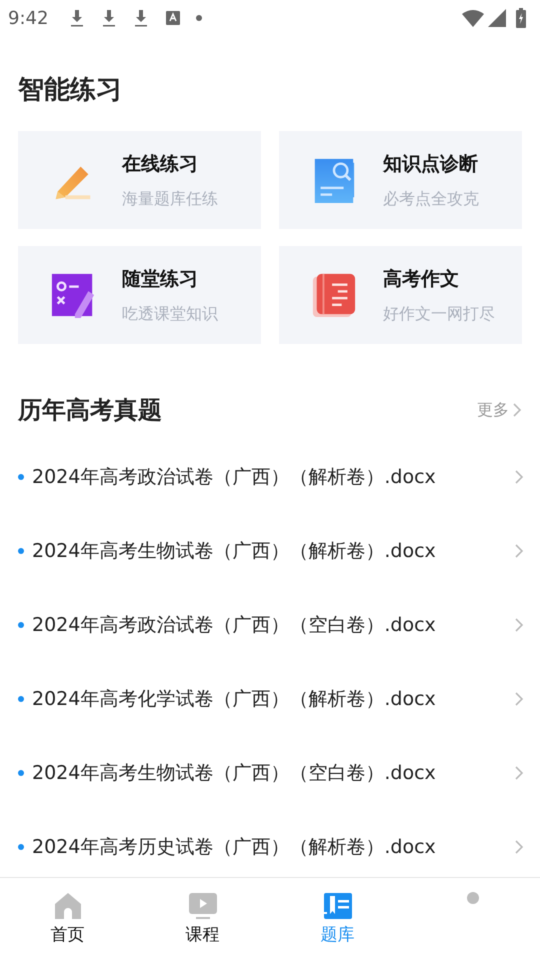  Describe the element at coordinates (170, 314) in the screenshot. I see `card-subtitle: 吃透课堂知识` at that location.